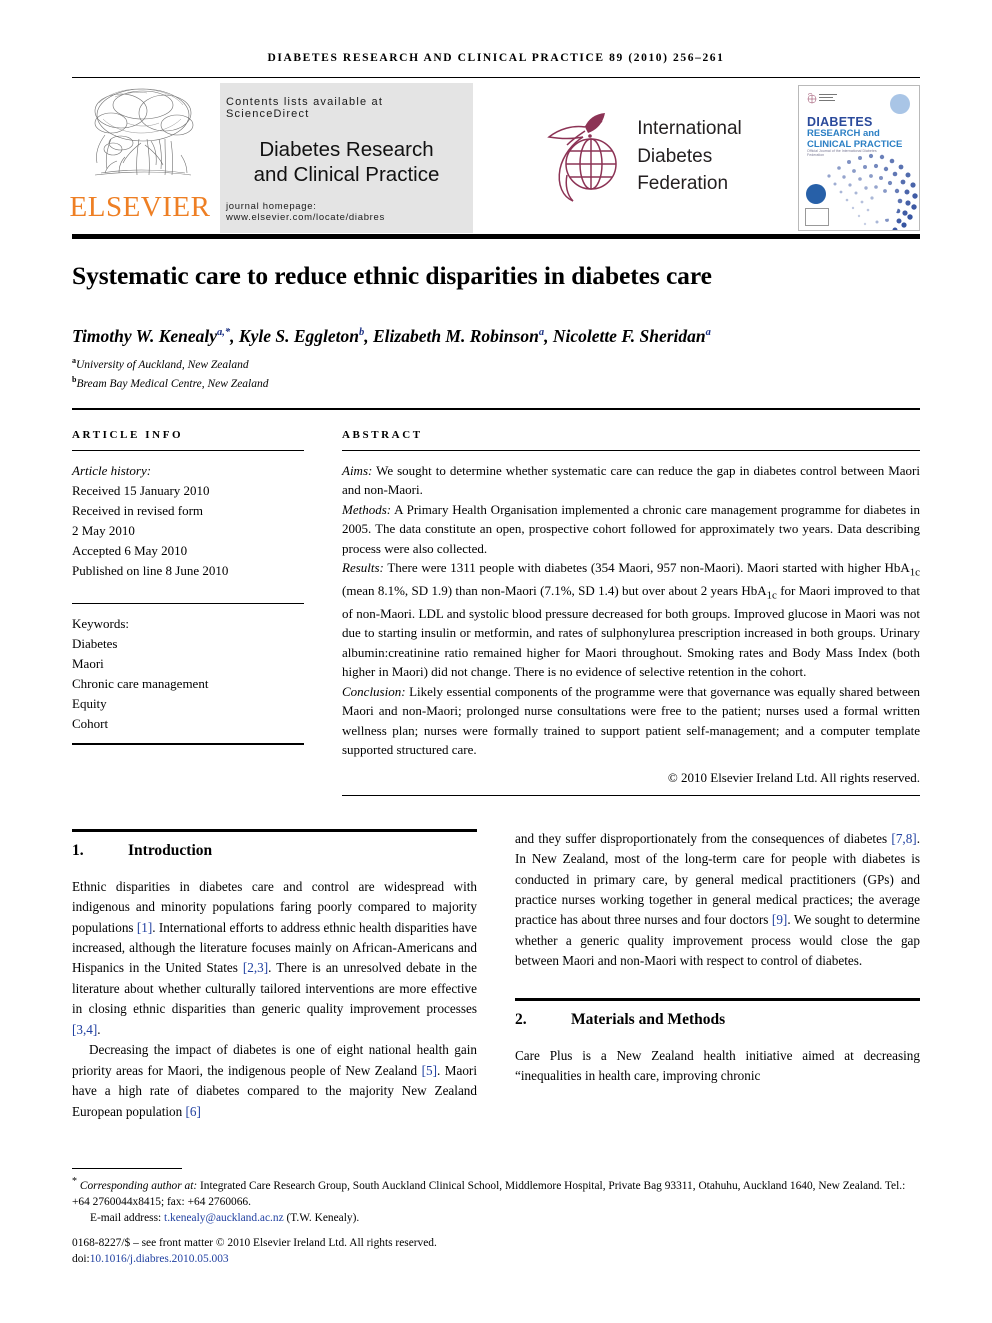 The width and height of the screenshot is (992, 1323). I want to click on idf-line2: Diabetes, so click(675, 156).